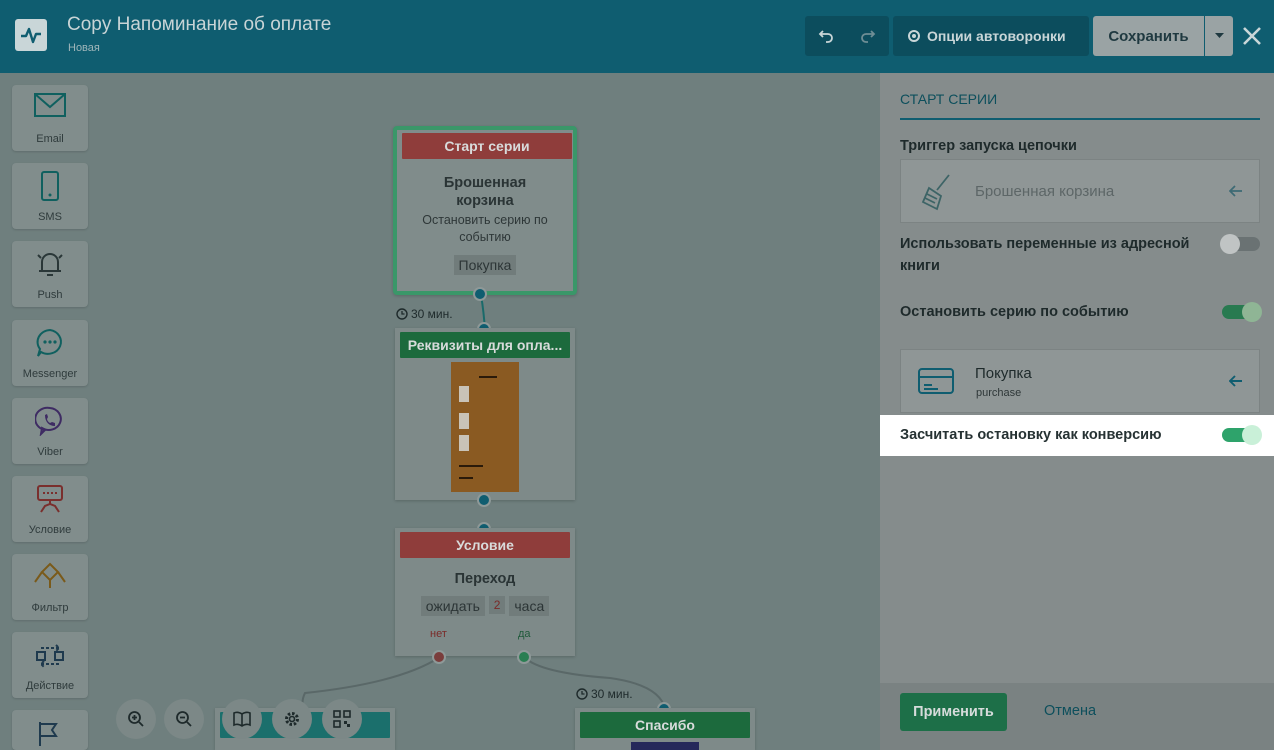 The width and height of the screenshot is (1274, 750). Describe the element at coordinates (50, 374) in the screenshot. I see `tool-messenger-label: Messenger` at that location.